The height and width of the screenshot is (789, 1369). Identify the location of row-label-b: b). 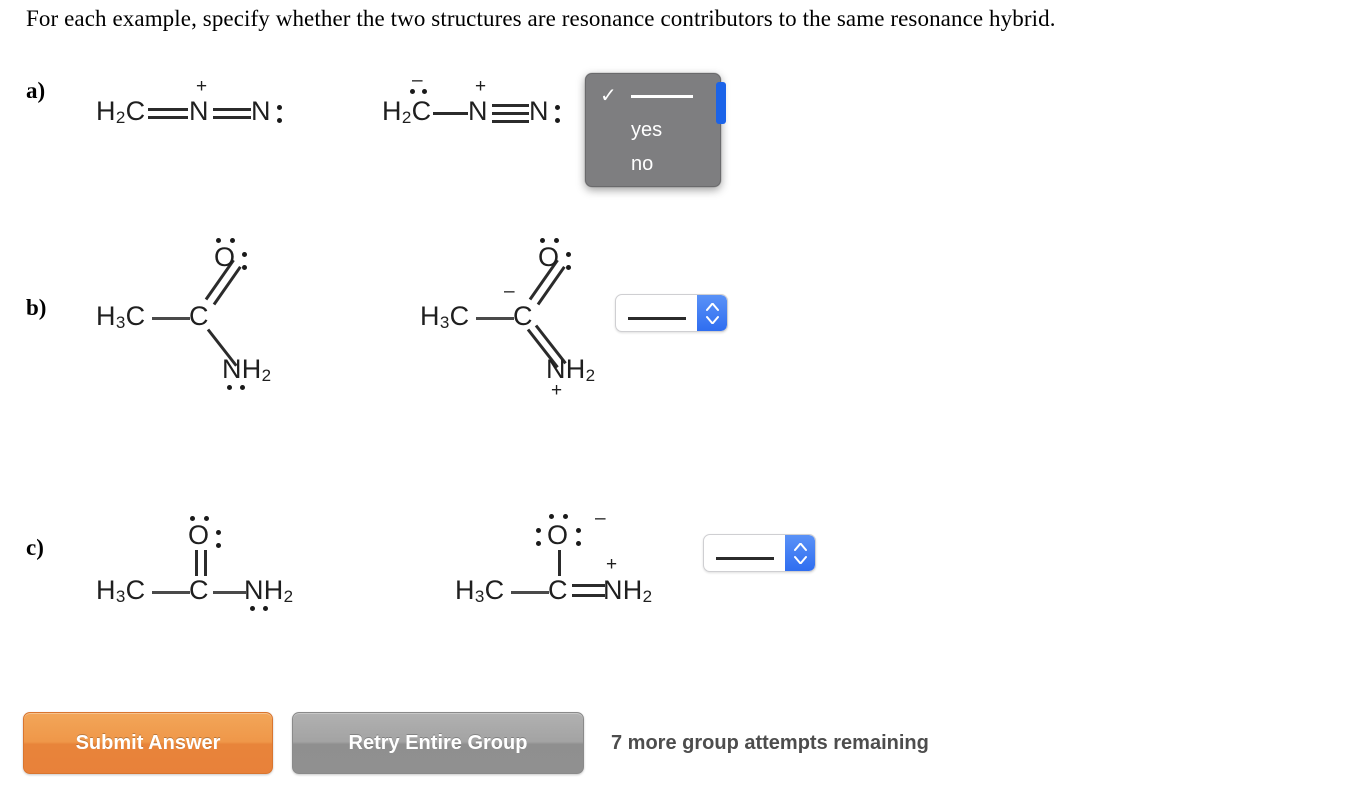
(36, 307).